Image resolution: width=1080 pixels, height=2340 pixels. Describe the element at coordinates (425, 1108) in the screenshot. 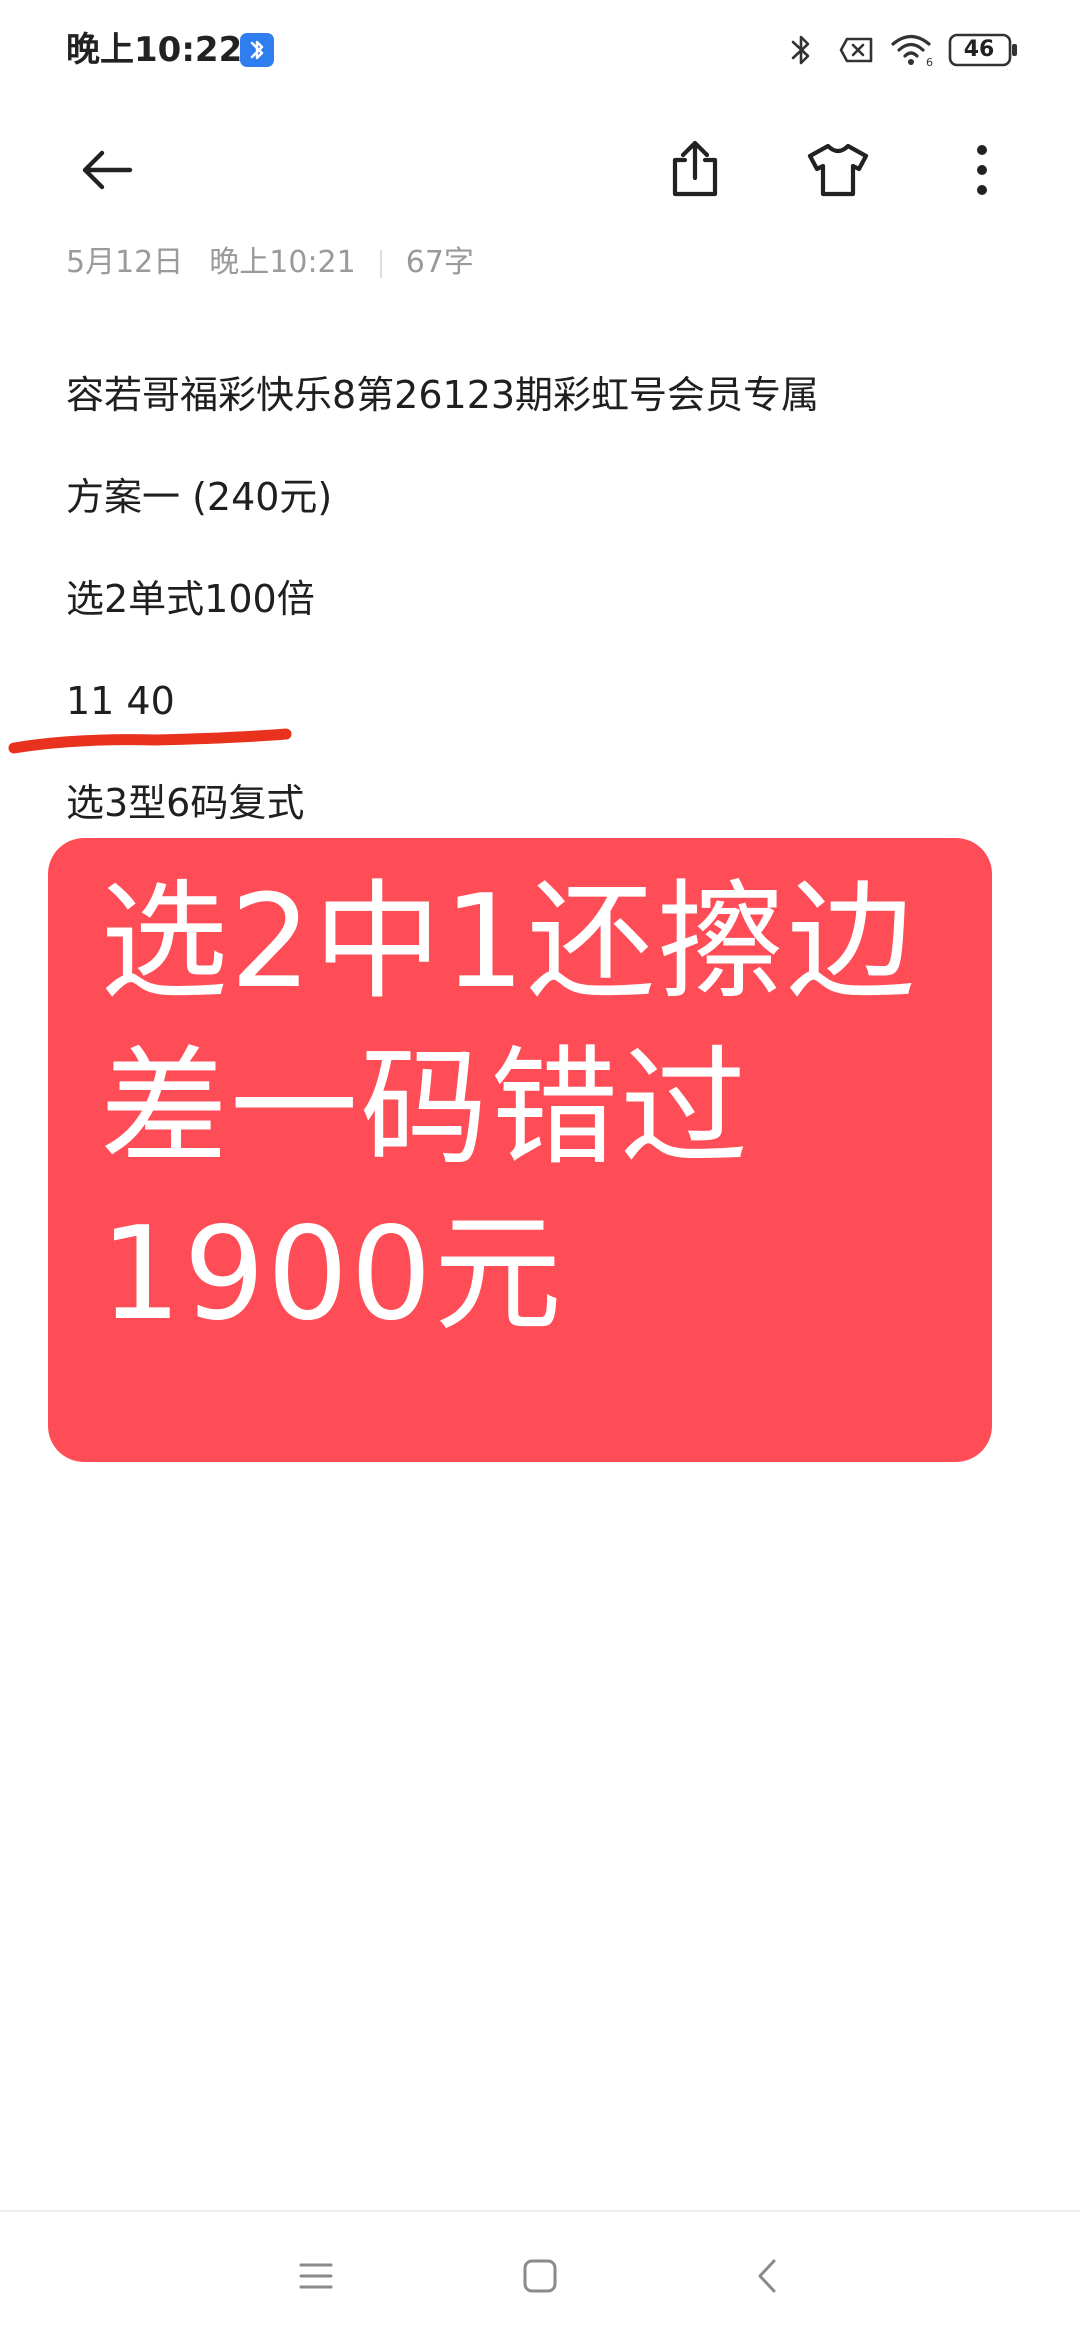

I see `promo-line-2: 差一码错过` at that location.